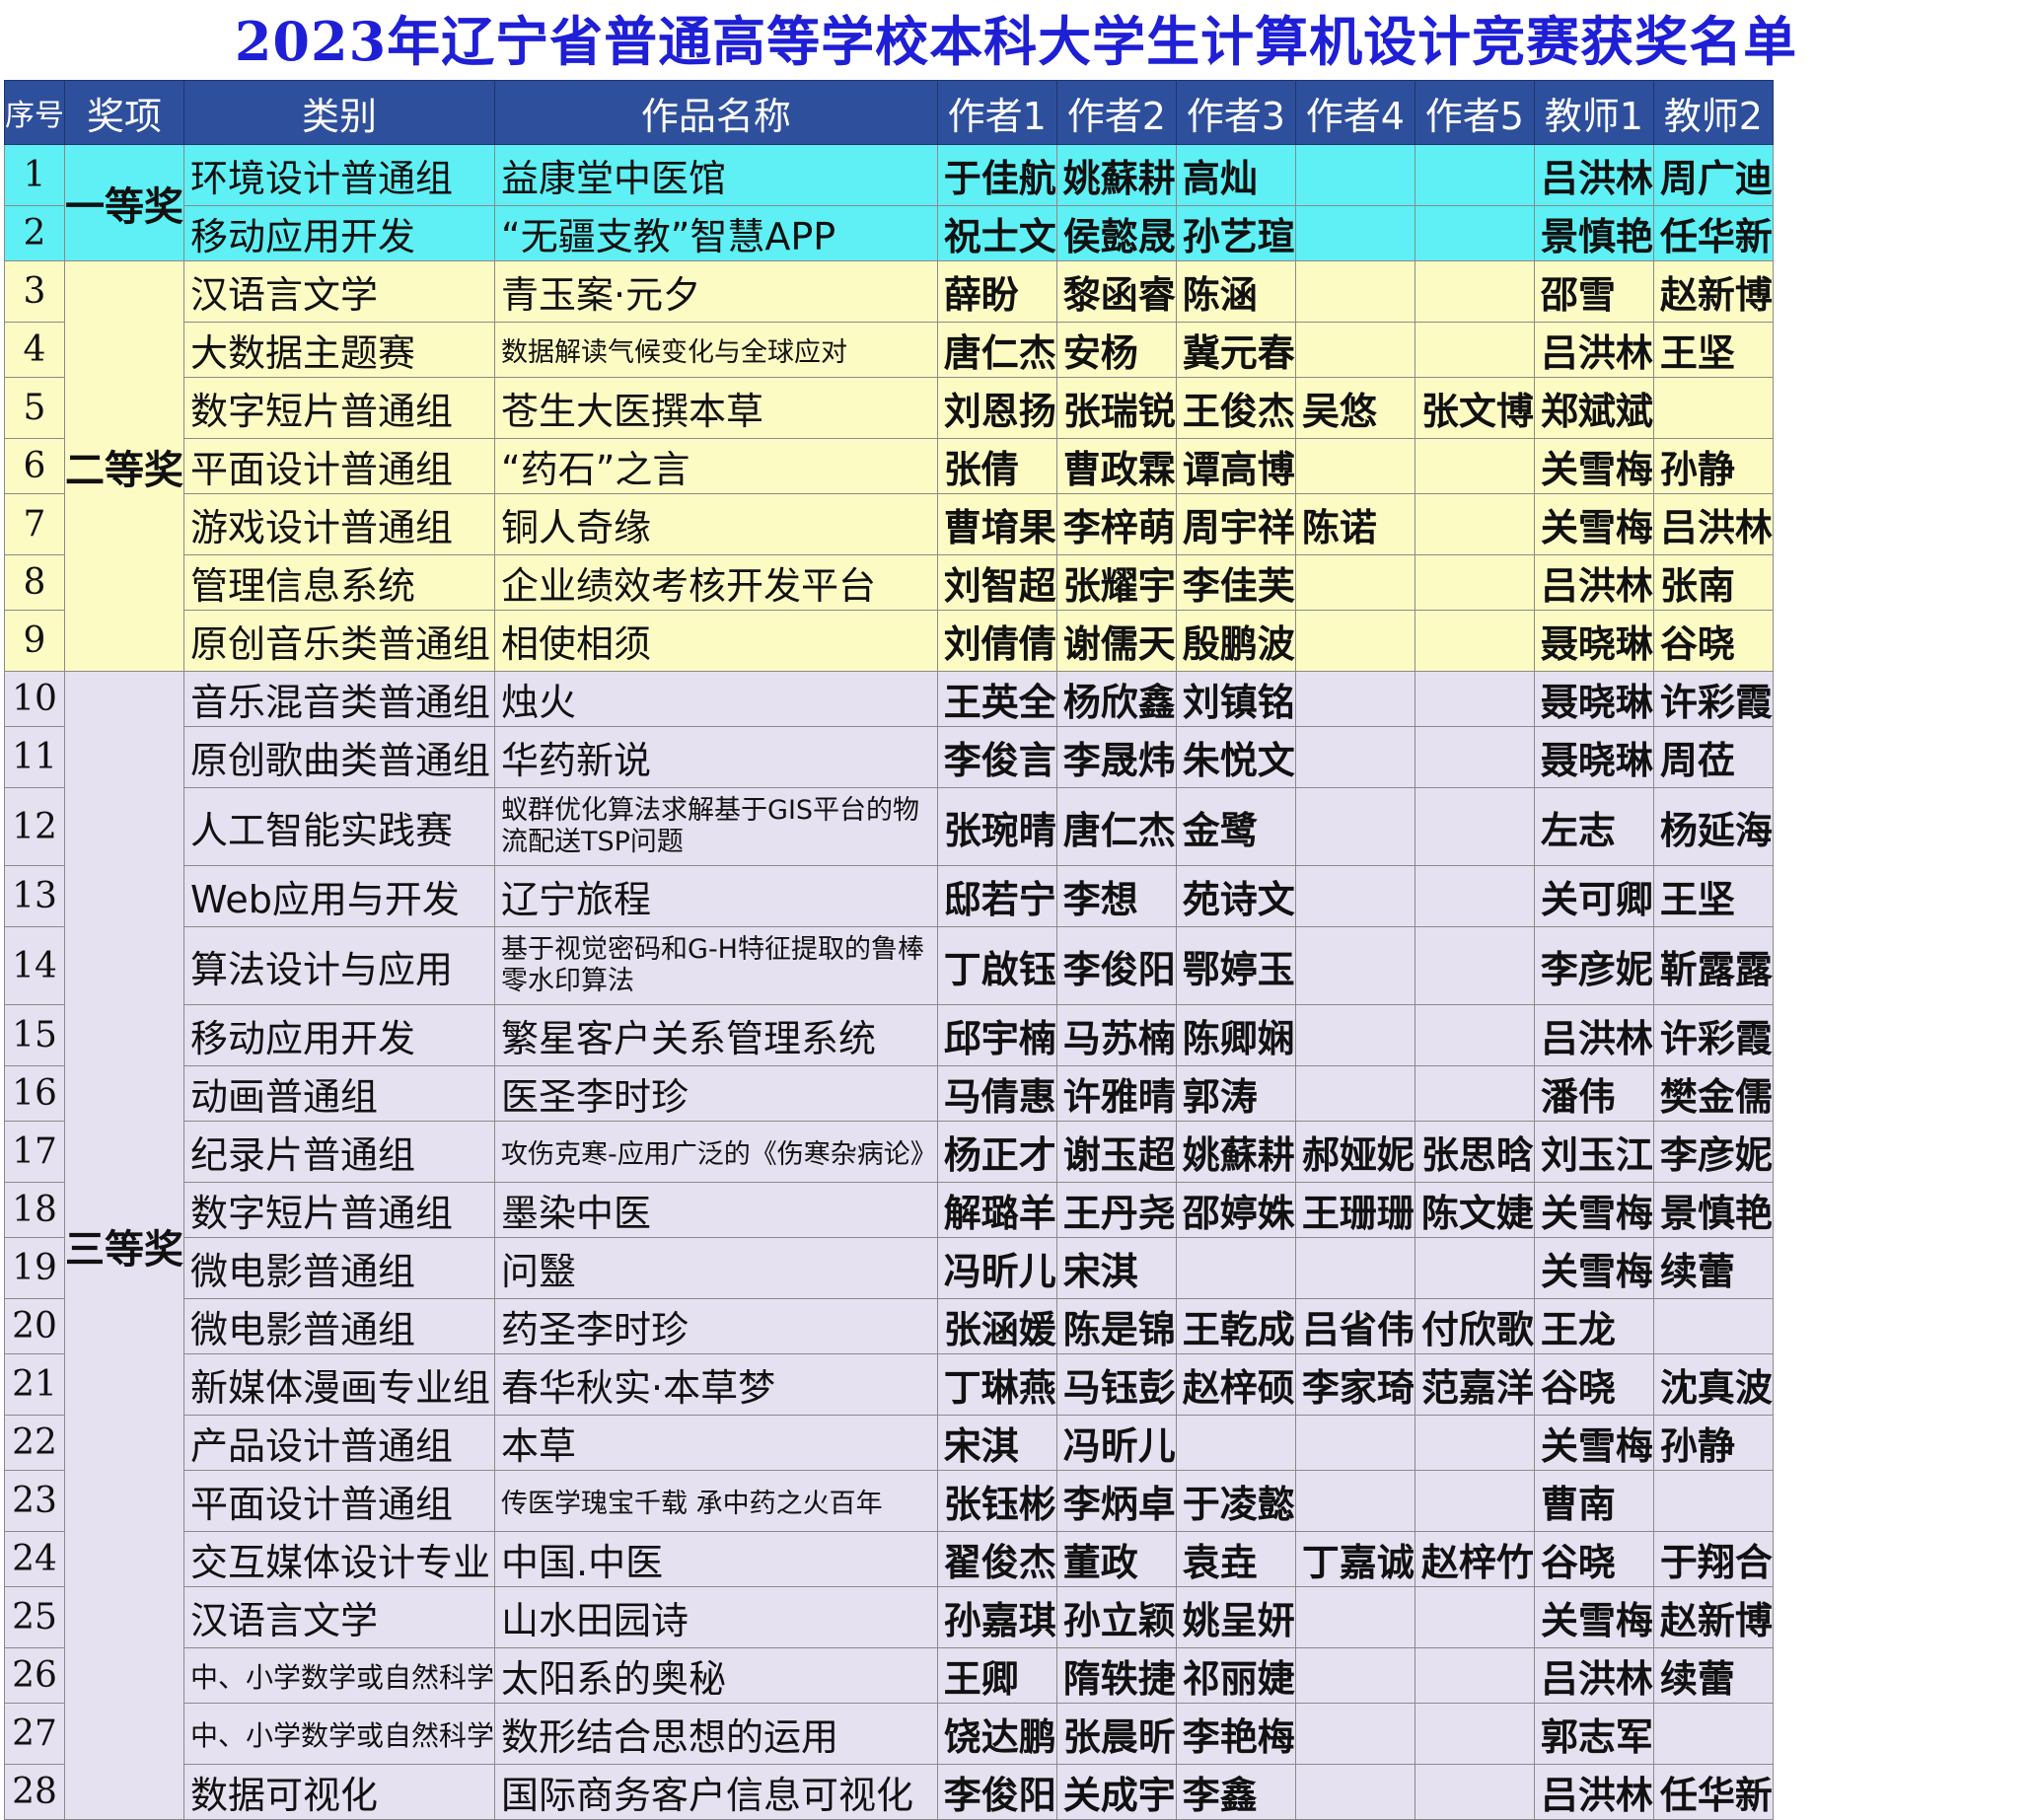 This screenshot has width=2032, height=1820. I want to click on author-cell: 邱宇楠, so click(996, 1035).